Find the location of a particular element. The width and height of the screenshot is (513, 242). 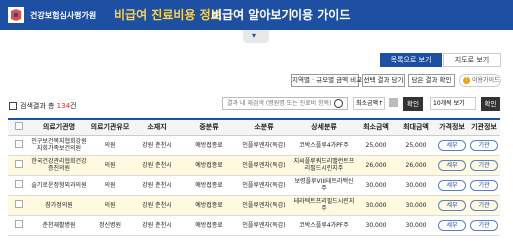

sort-toggle-button is located at coordinates (393, 102).